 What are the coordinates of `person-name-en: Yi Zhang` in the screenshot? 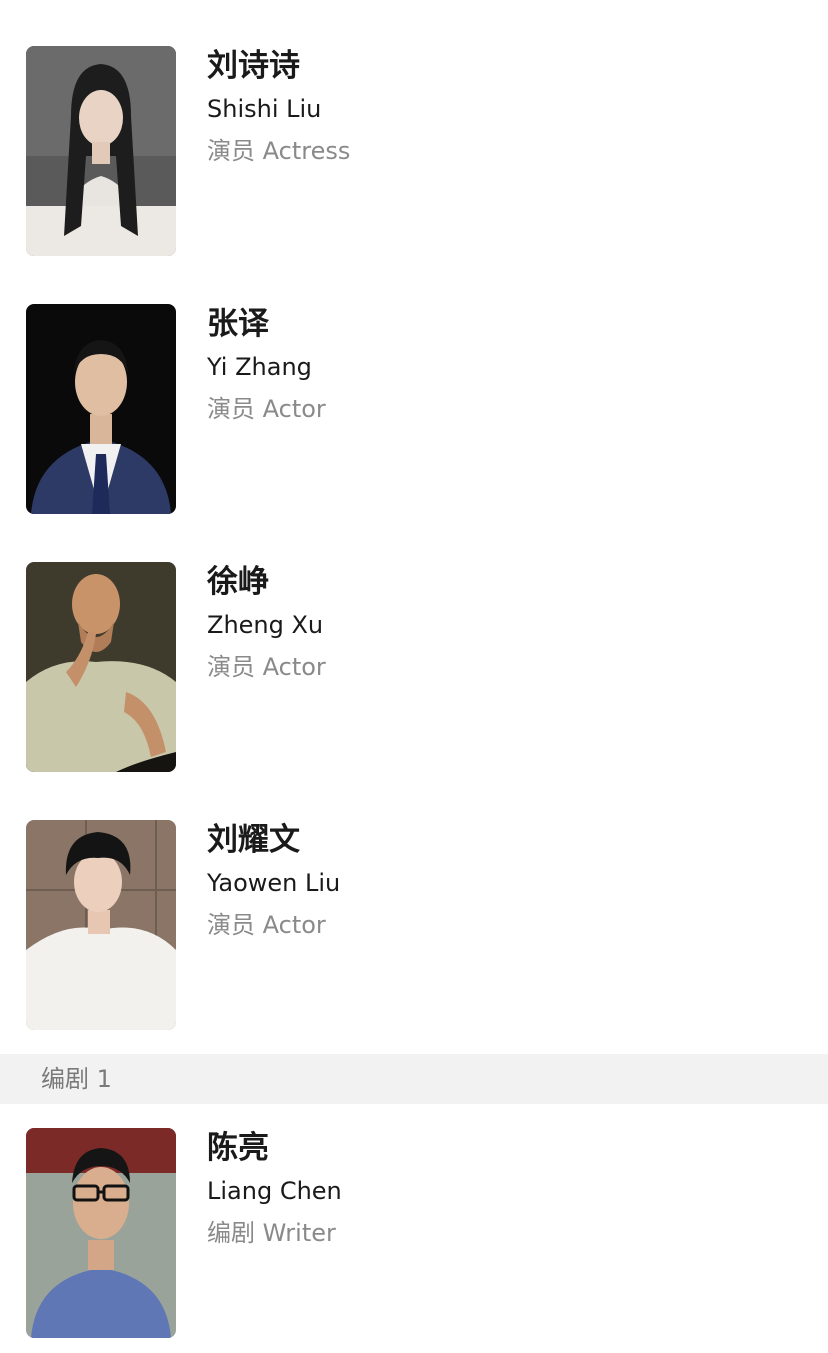 It's located at (259, 367).